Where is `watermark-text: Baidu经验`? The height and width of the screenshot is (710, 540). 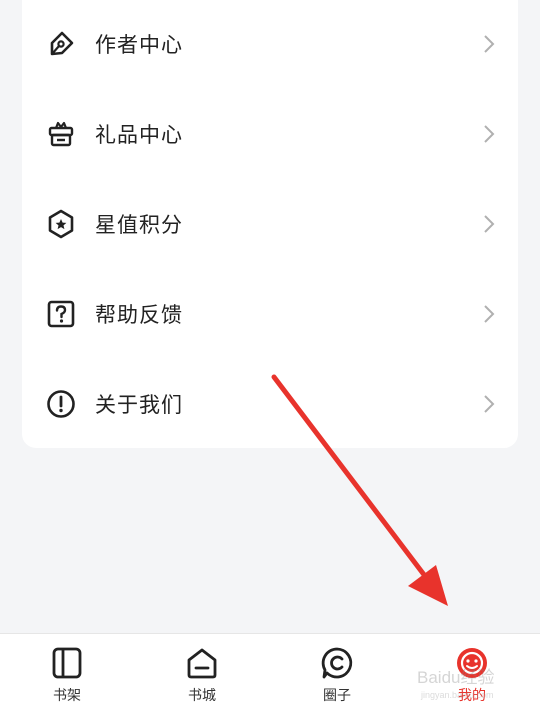
watermark-text: Baidu经验 is located at coordinates (455, 677).